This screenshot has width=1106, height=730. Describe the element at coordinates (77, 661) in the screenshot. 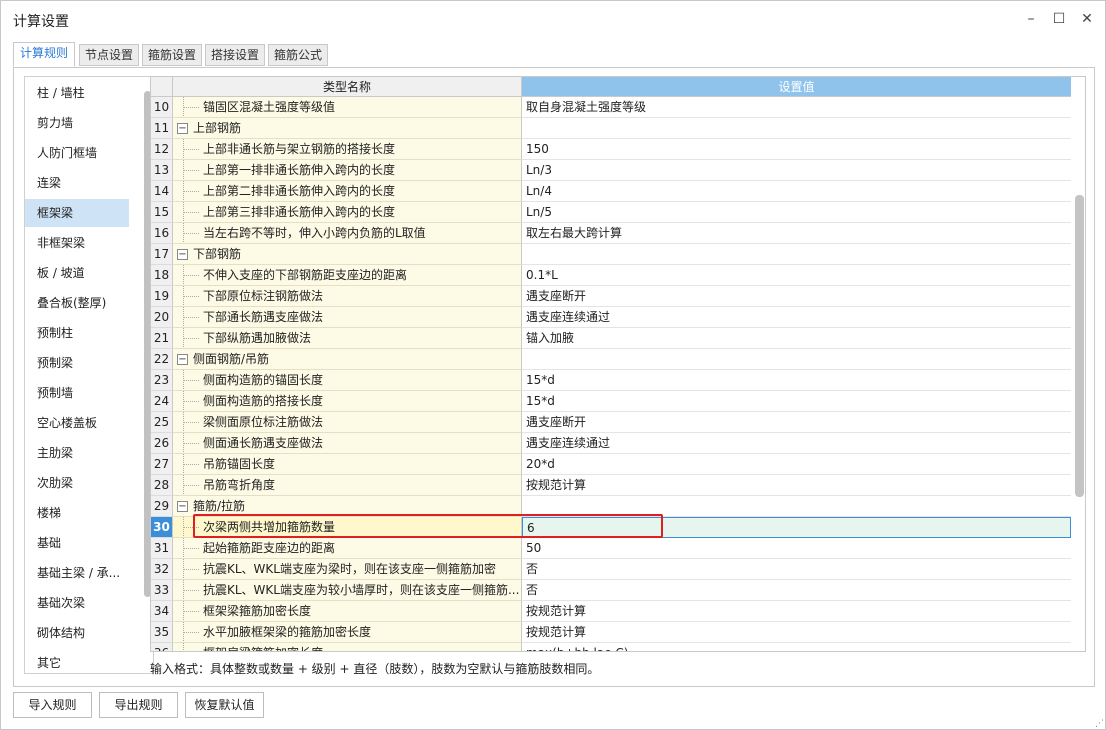

I see `sidebar-item: 其它` at that location.